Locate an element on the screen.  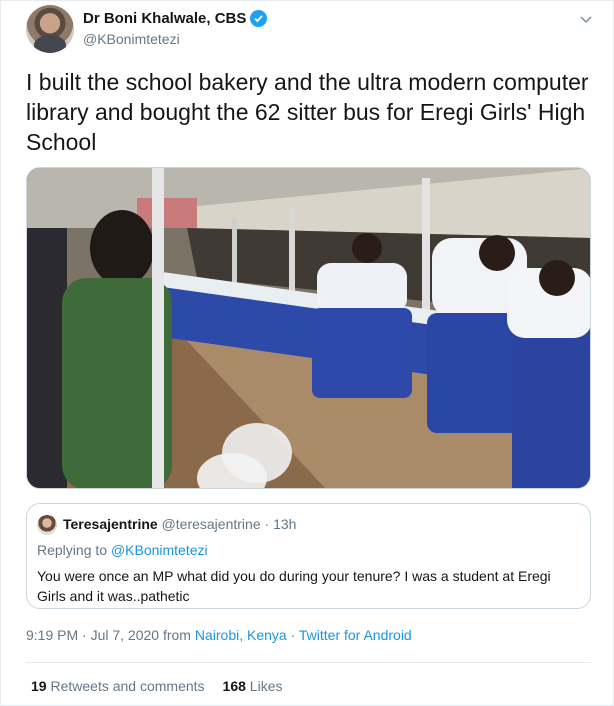
likes-stat: 168 Likes is located at coordinates (253, 686).